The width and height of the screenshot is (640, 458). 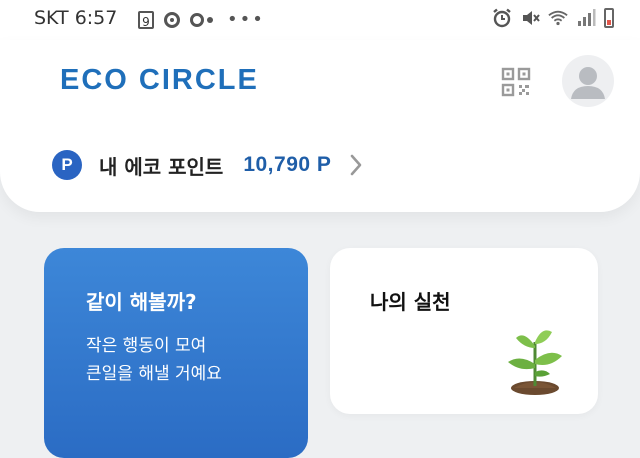 I want to click on chevron-right-icon, so click(x=356, y=165).